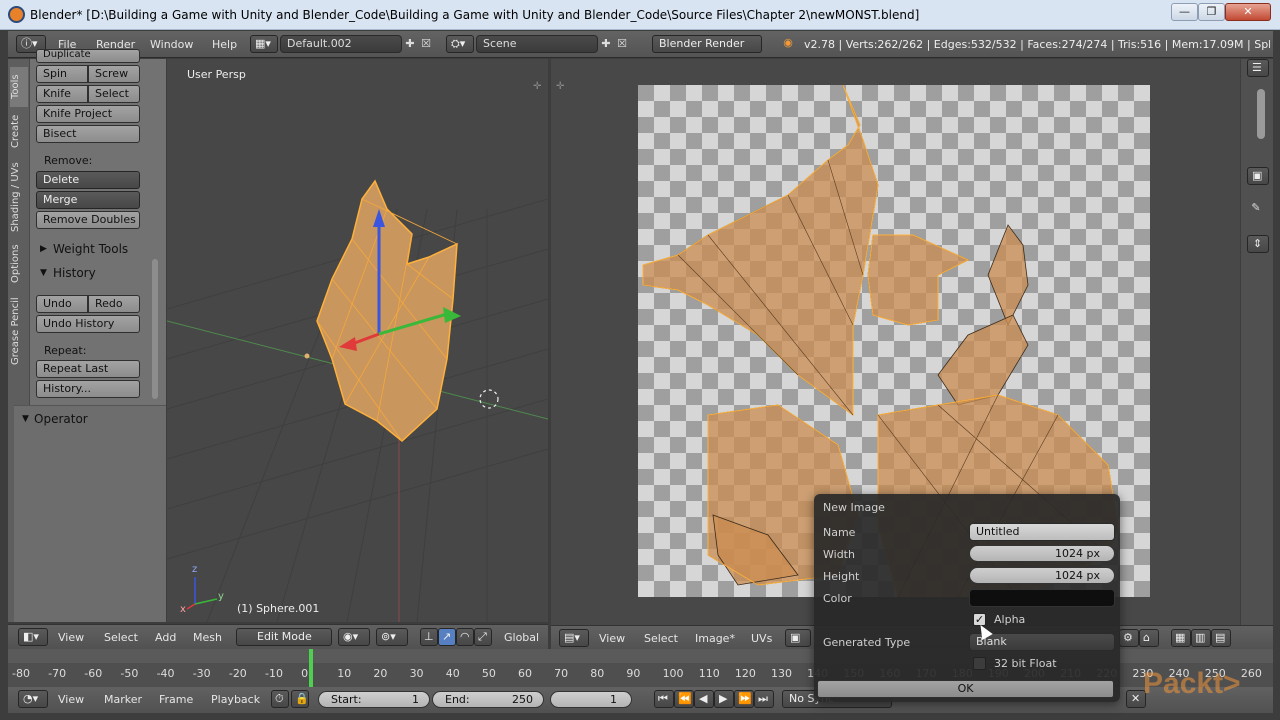  What do you see at coordinates (264, 44) in the screenshot?
I see `screen-layout-icon: ▦▾` at bounding box center [264, 44].